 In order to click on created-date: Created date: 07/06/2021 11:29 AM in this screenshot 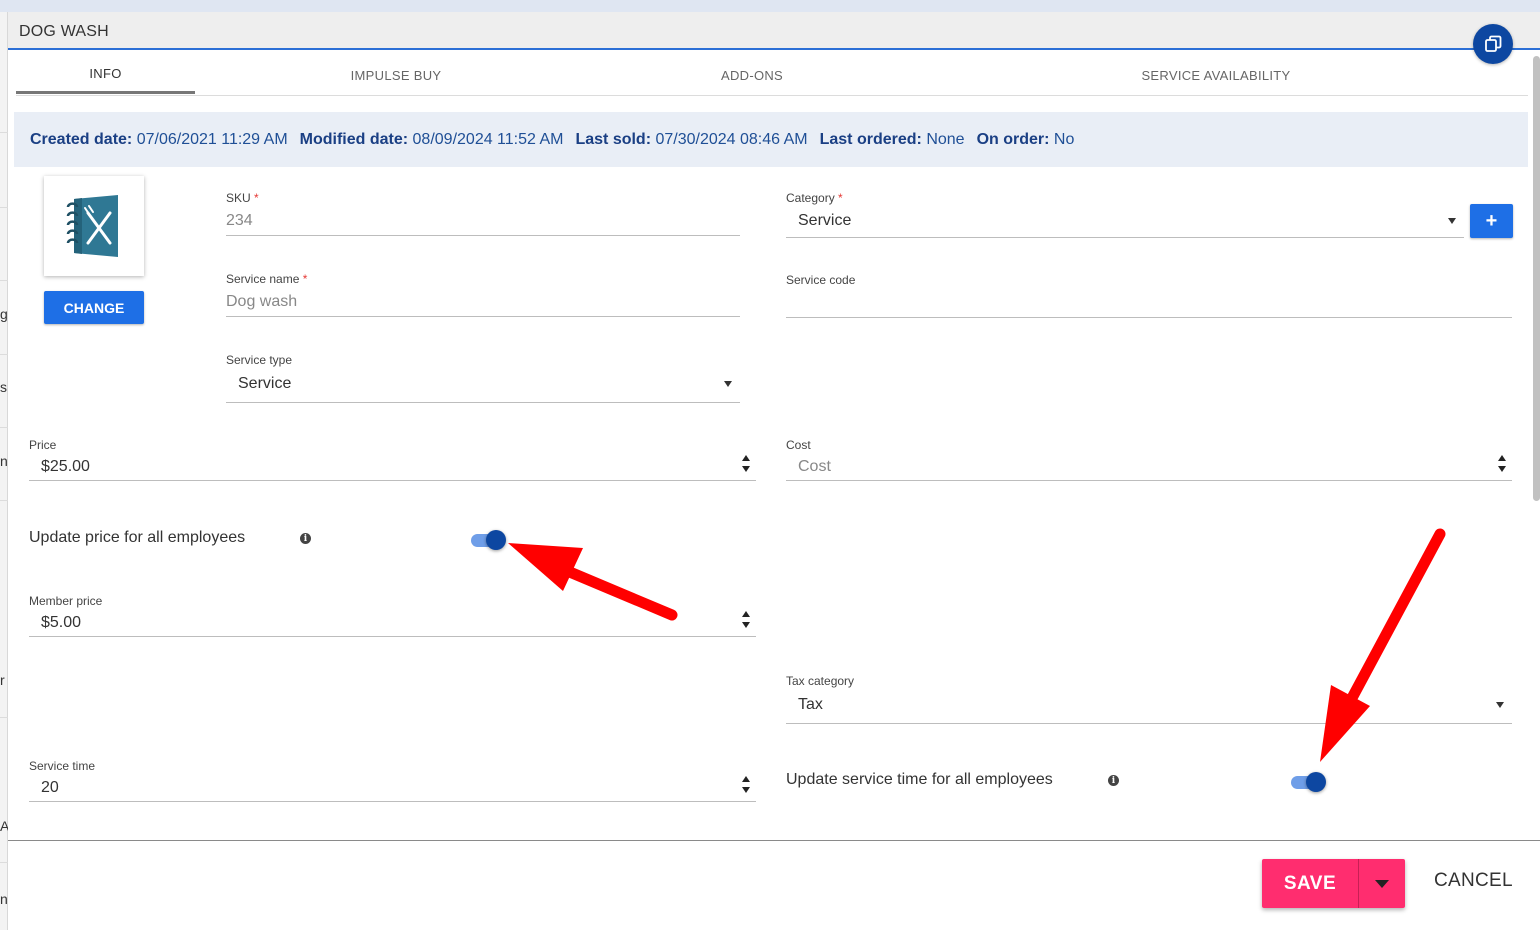, I will do `click(159, 140)`.